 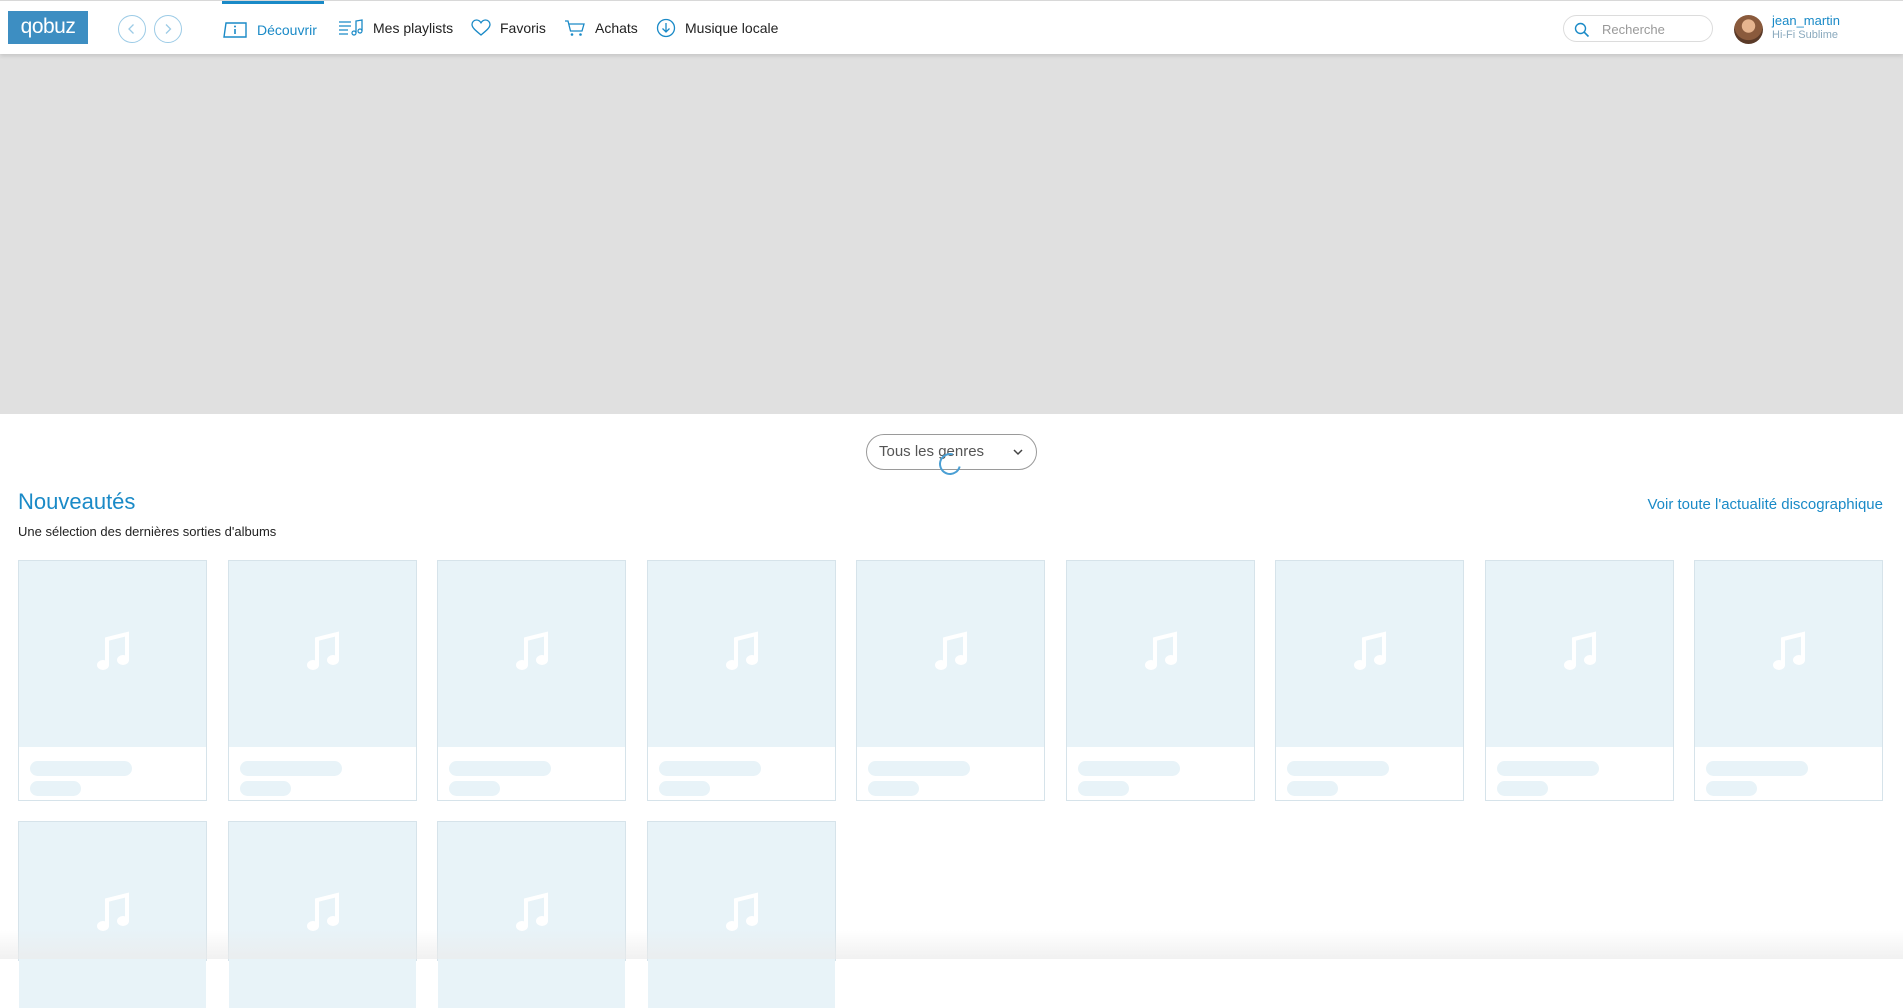 What do you see at coordinates (523, 28) in the screenshot?
I see `nav-label: Favoris` at bounding box center [523, 28].